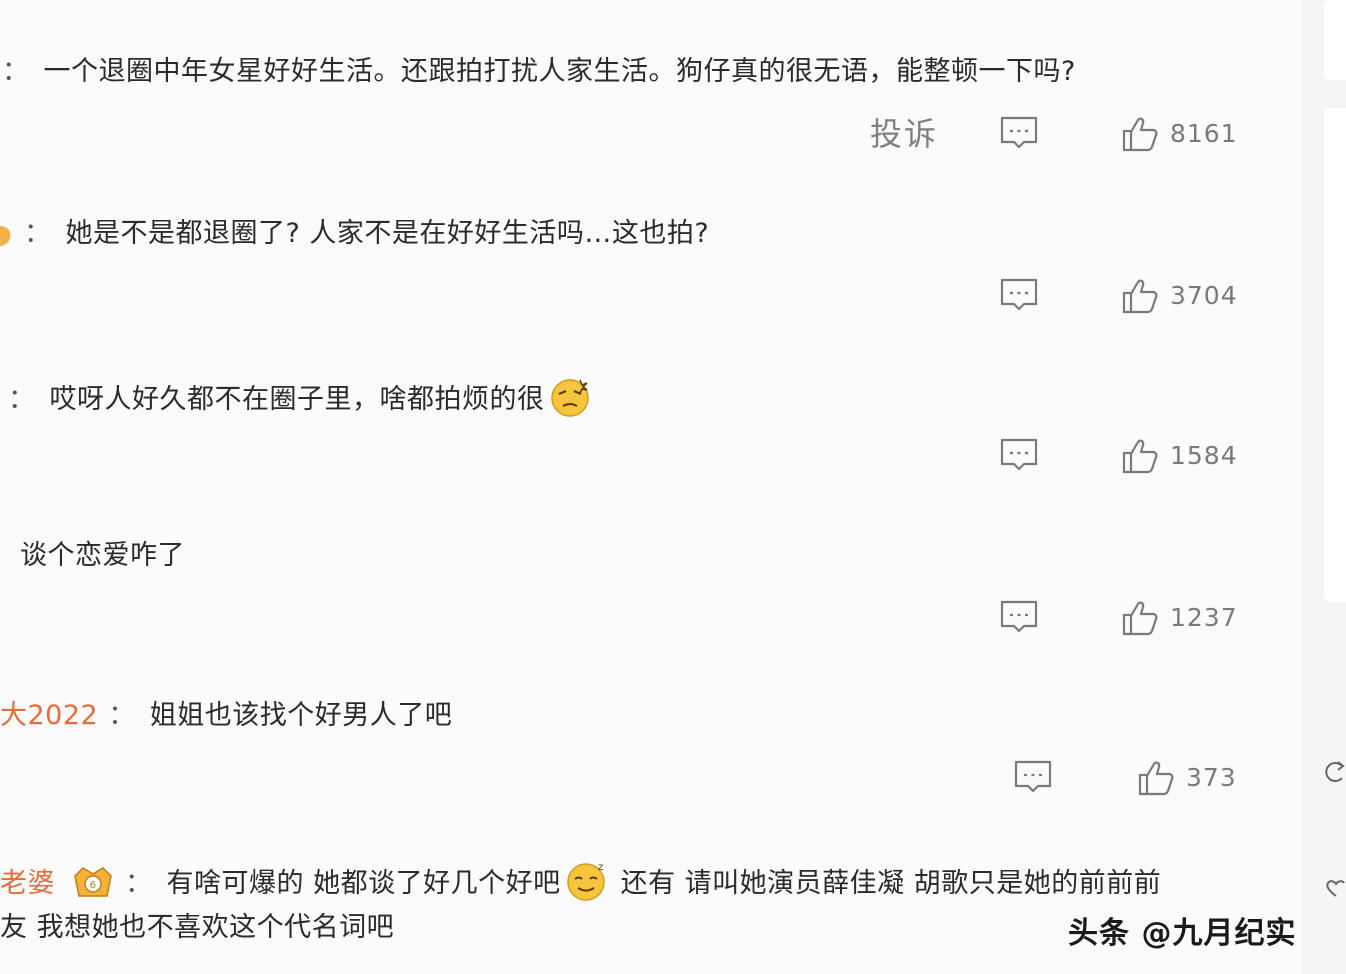  Describe the element at coordinates (1204, 455) in the screenshot. I see `like-count: 1584` at that location.